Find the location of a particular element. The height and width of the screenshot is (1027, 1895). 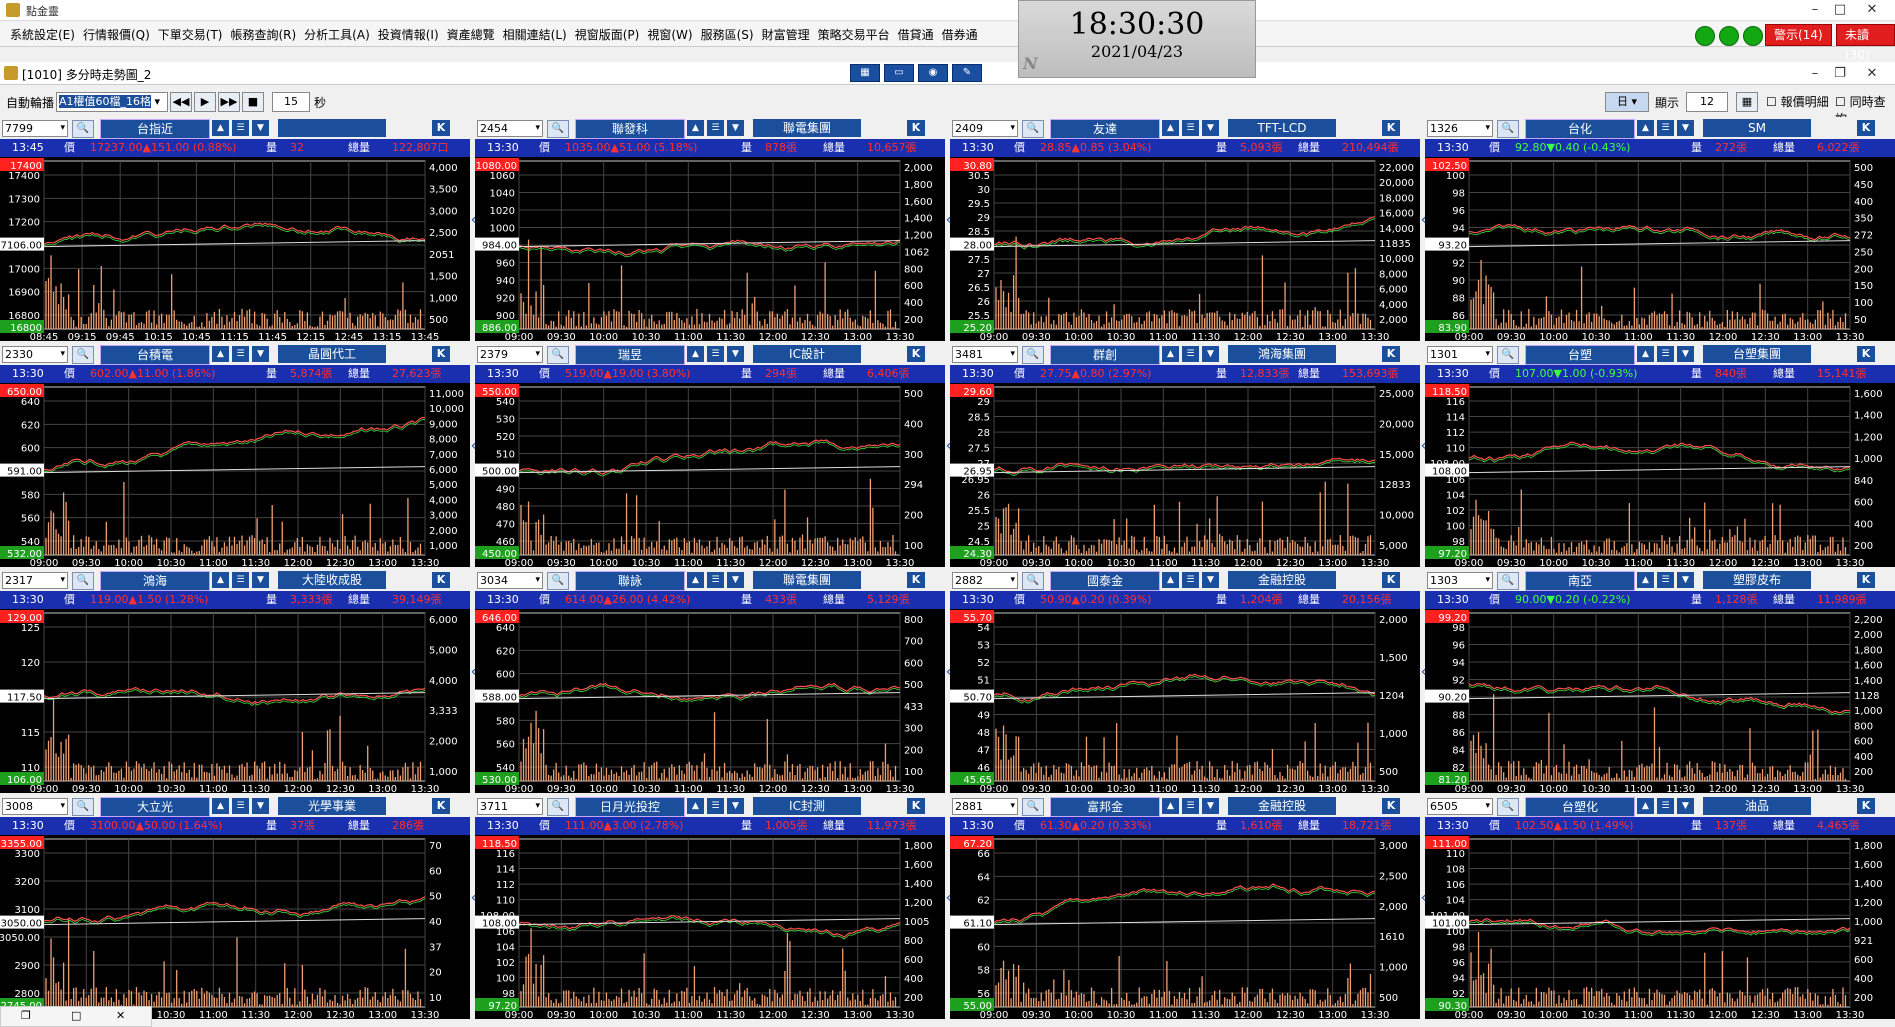

stock-name-tab: 大立光 is located at coordinates (155, 807).